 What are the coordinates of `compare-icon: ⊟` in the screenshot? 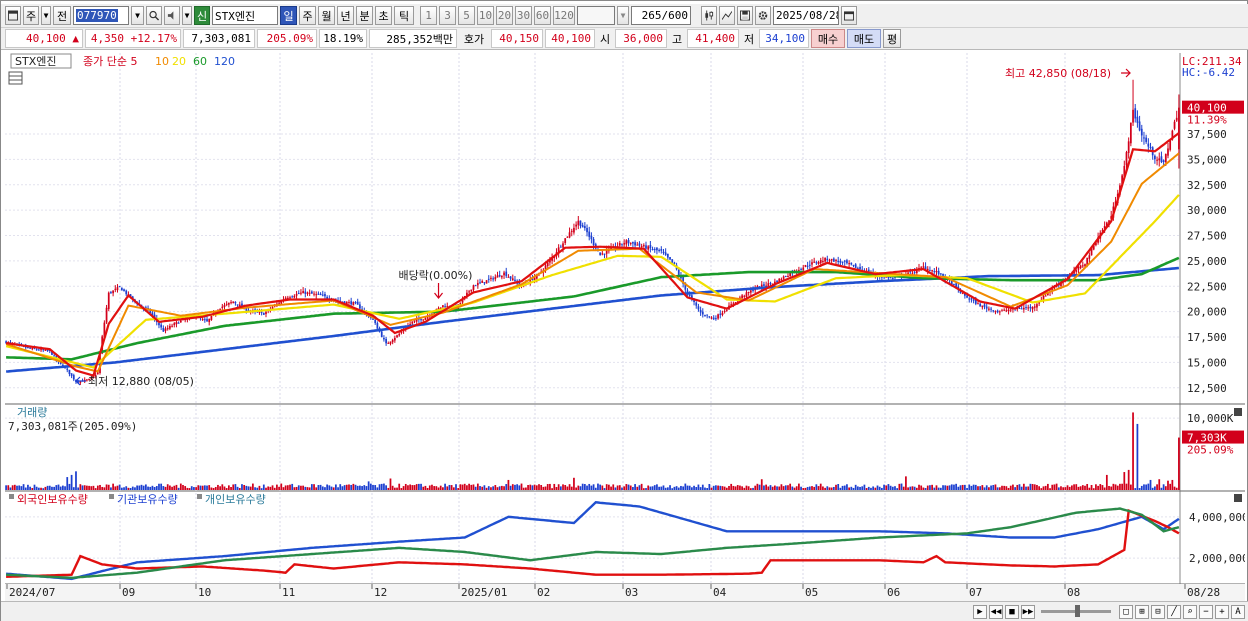 It's located at (1158, 611).